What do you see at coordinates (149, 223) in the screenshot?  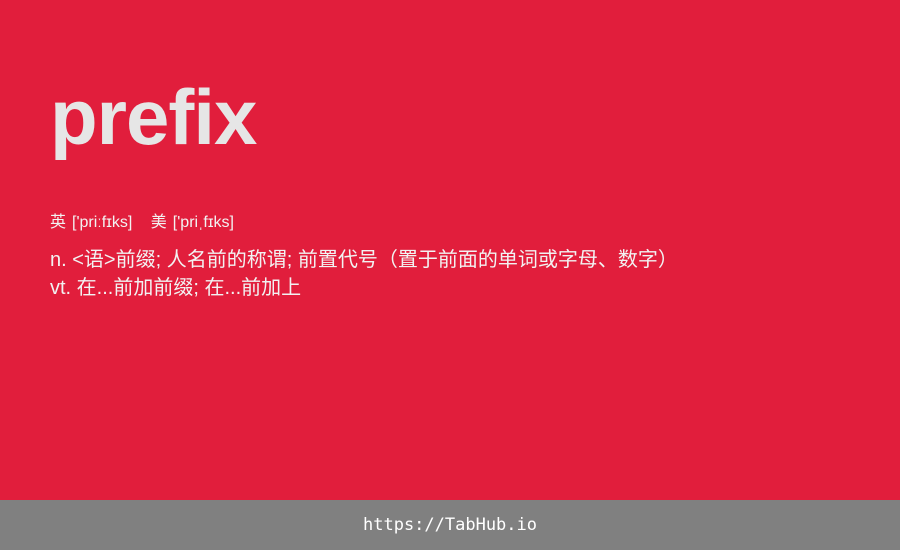 I see `phonetics: 英 ['priːfɪks] 美 ['priˌfɪks]` at bounding box center [149, 223].